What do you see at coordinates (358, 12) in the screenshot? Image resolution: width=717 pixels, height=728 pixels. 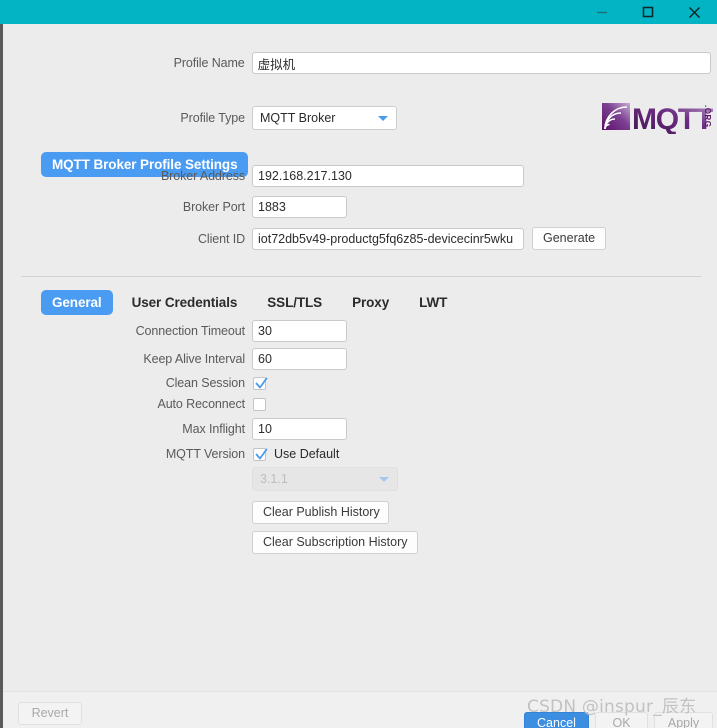 I see `window-titlebar` at bounding box center [358, 12].